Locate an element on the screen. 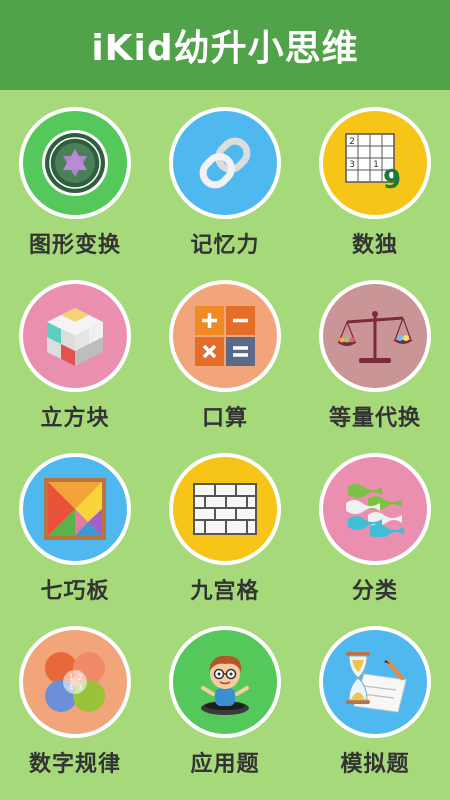  tile-number-pattern: 1 2 4 3 数字规律 is located at coordinates (75, 712).